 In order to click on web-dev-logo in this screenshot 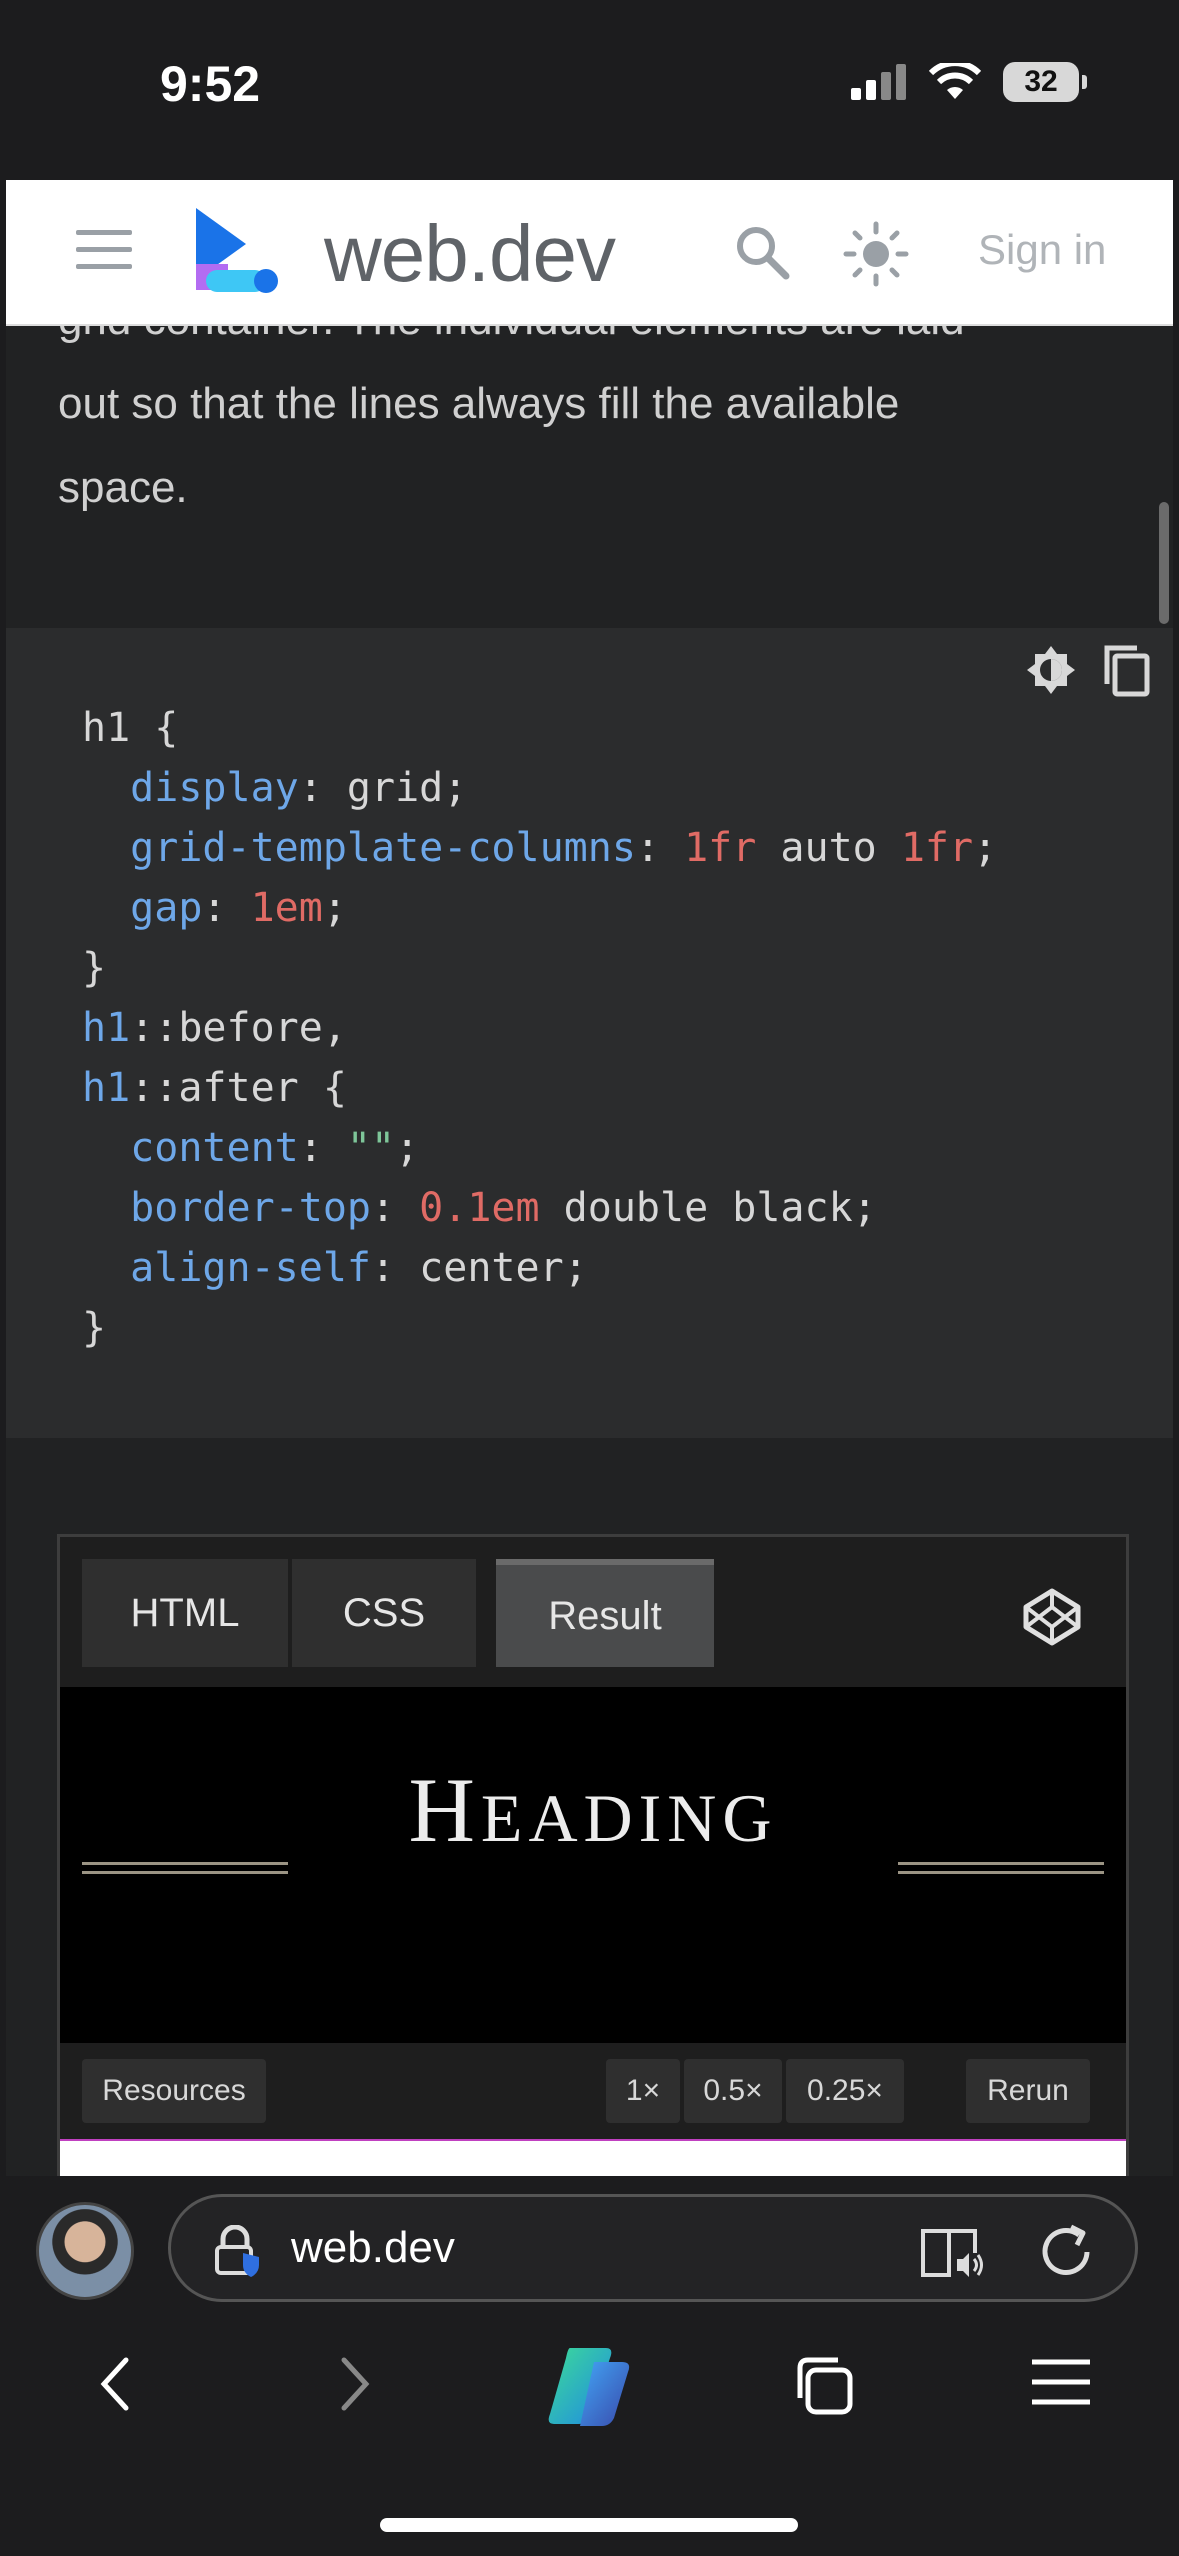, I will do `click(236, 250)`.